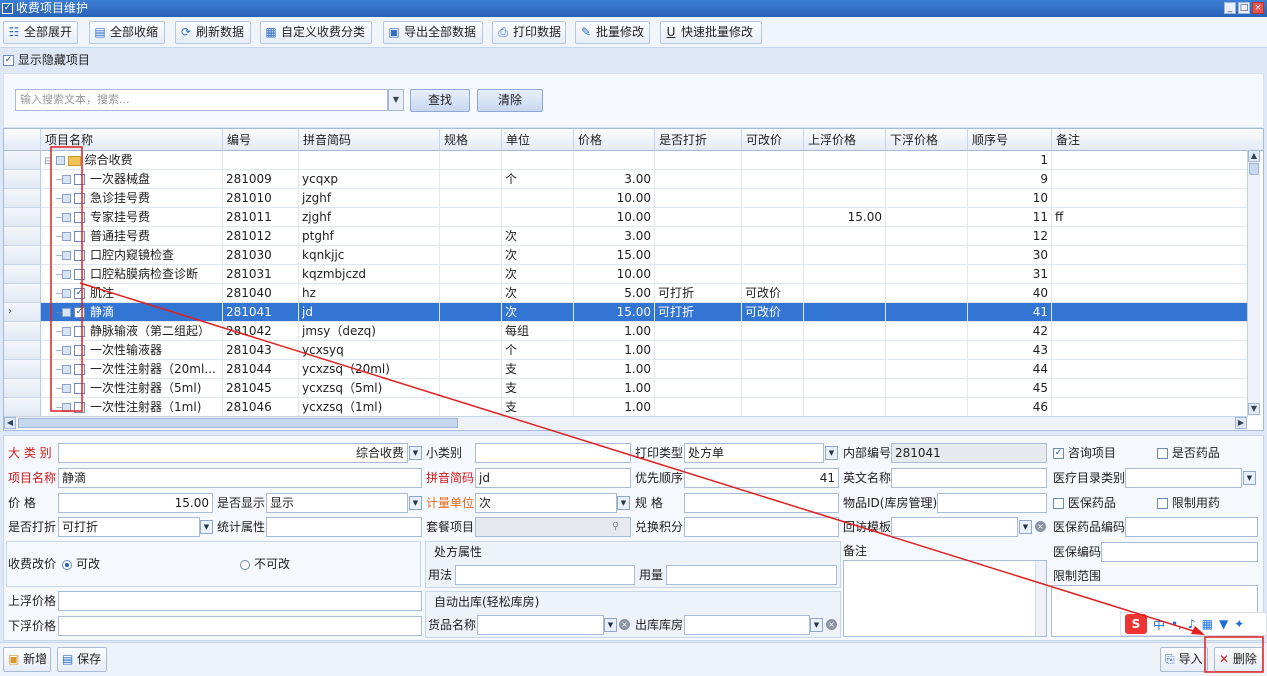 Image resolution: width=1267 pixels, height=676 pixels. Describe the element at coordinates (1188, 453) in the screenshot. I see `is-drug-checkbox: 是否药品` at that location.